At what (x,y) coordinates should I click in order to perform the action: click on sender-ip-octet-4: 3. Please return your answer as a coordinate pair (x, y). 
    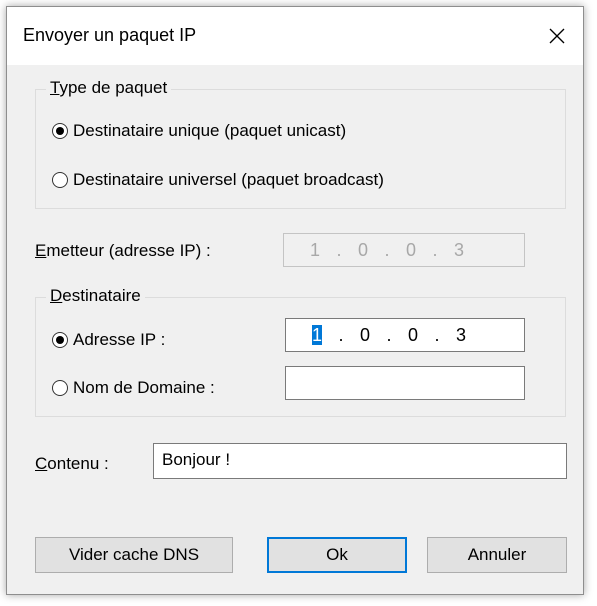
    Looking at the image, I should click on (458, 249).